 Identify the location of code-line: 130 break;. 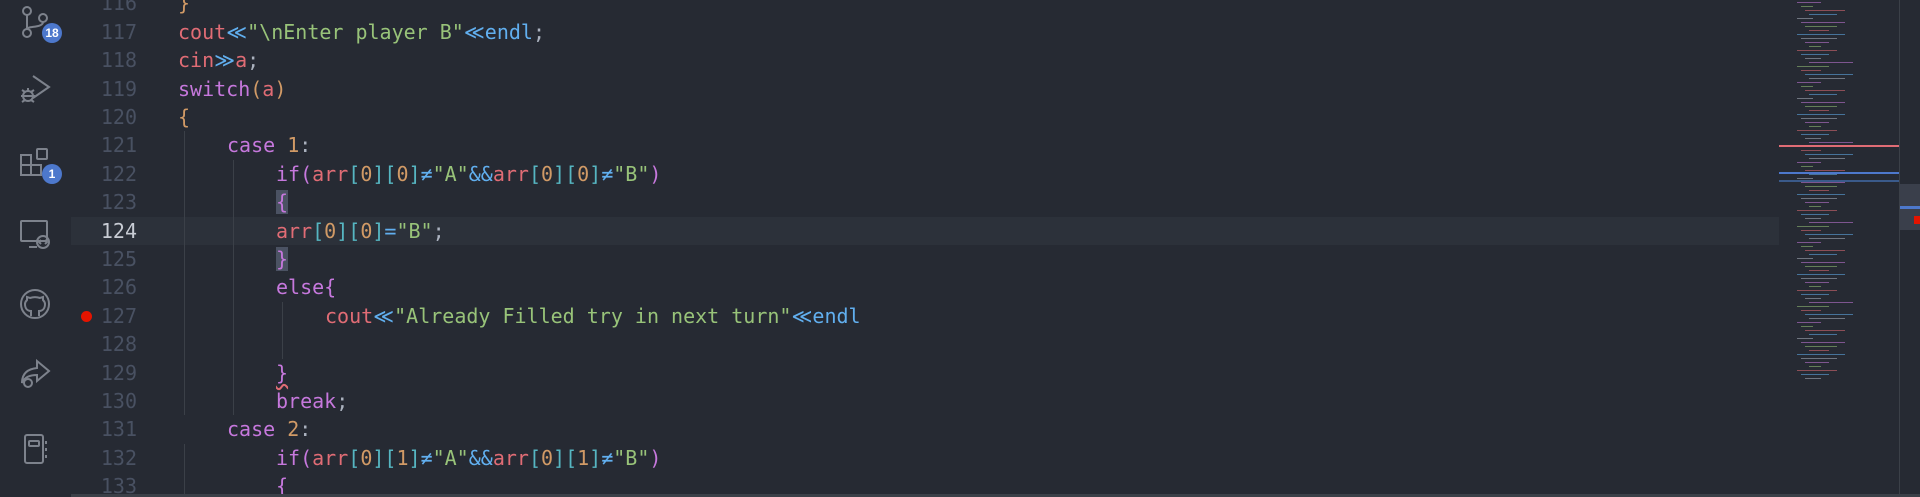
(925, 401).